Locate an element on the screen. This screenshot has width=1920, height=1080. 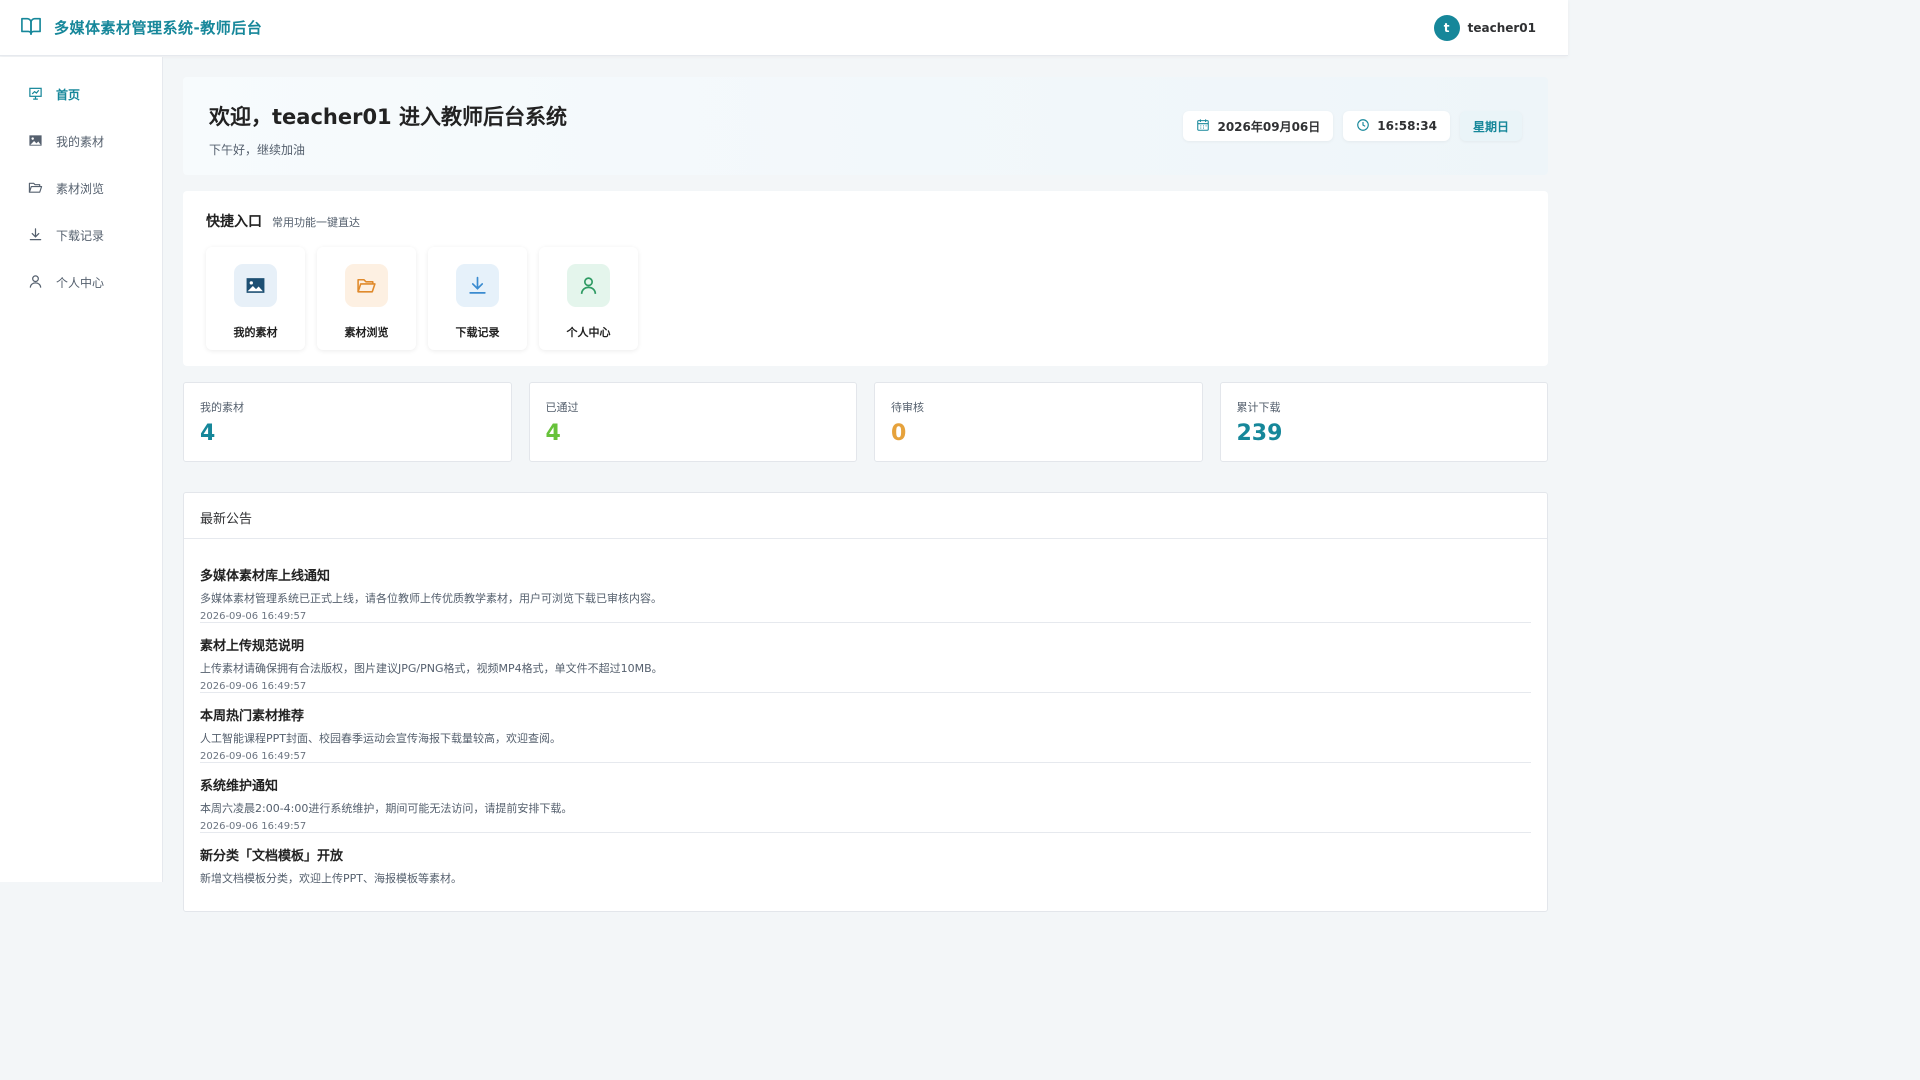
announcement-title: 本周热门素材推荐 is located at coordinates (252, 716).